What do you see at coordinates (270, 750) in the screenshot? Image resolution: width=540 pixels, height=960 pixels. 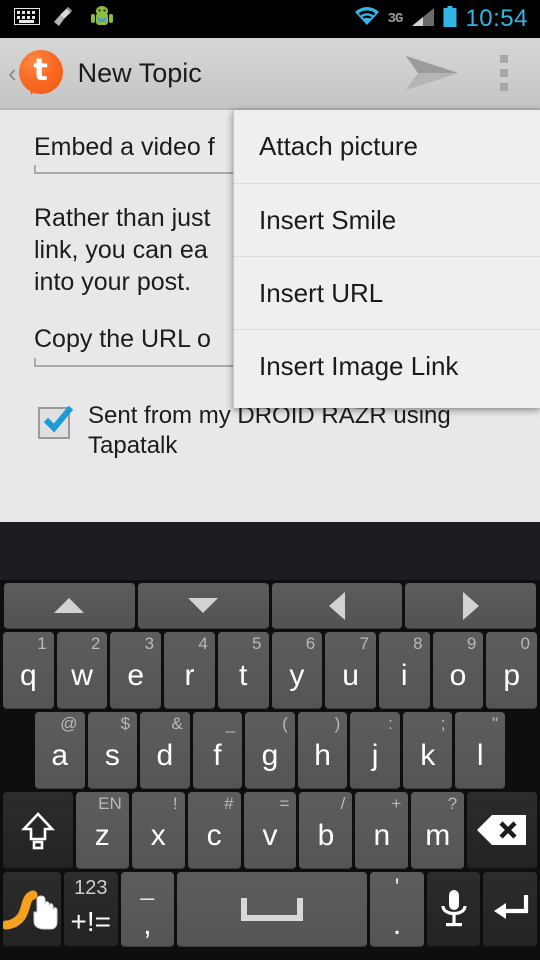 I see `key-g: ( g` at bounding box center [270, 750].